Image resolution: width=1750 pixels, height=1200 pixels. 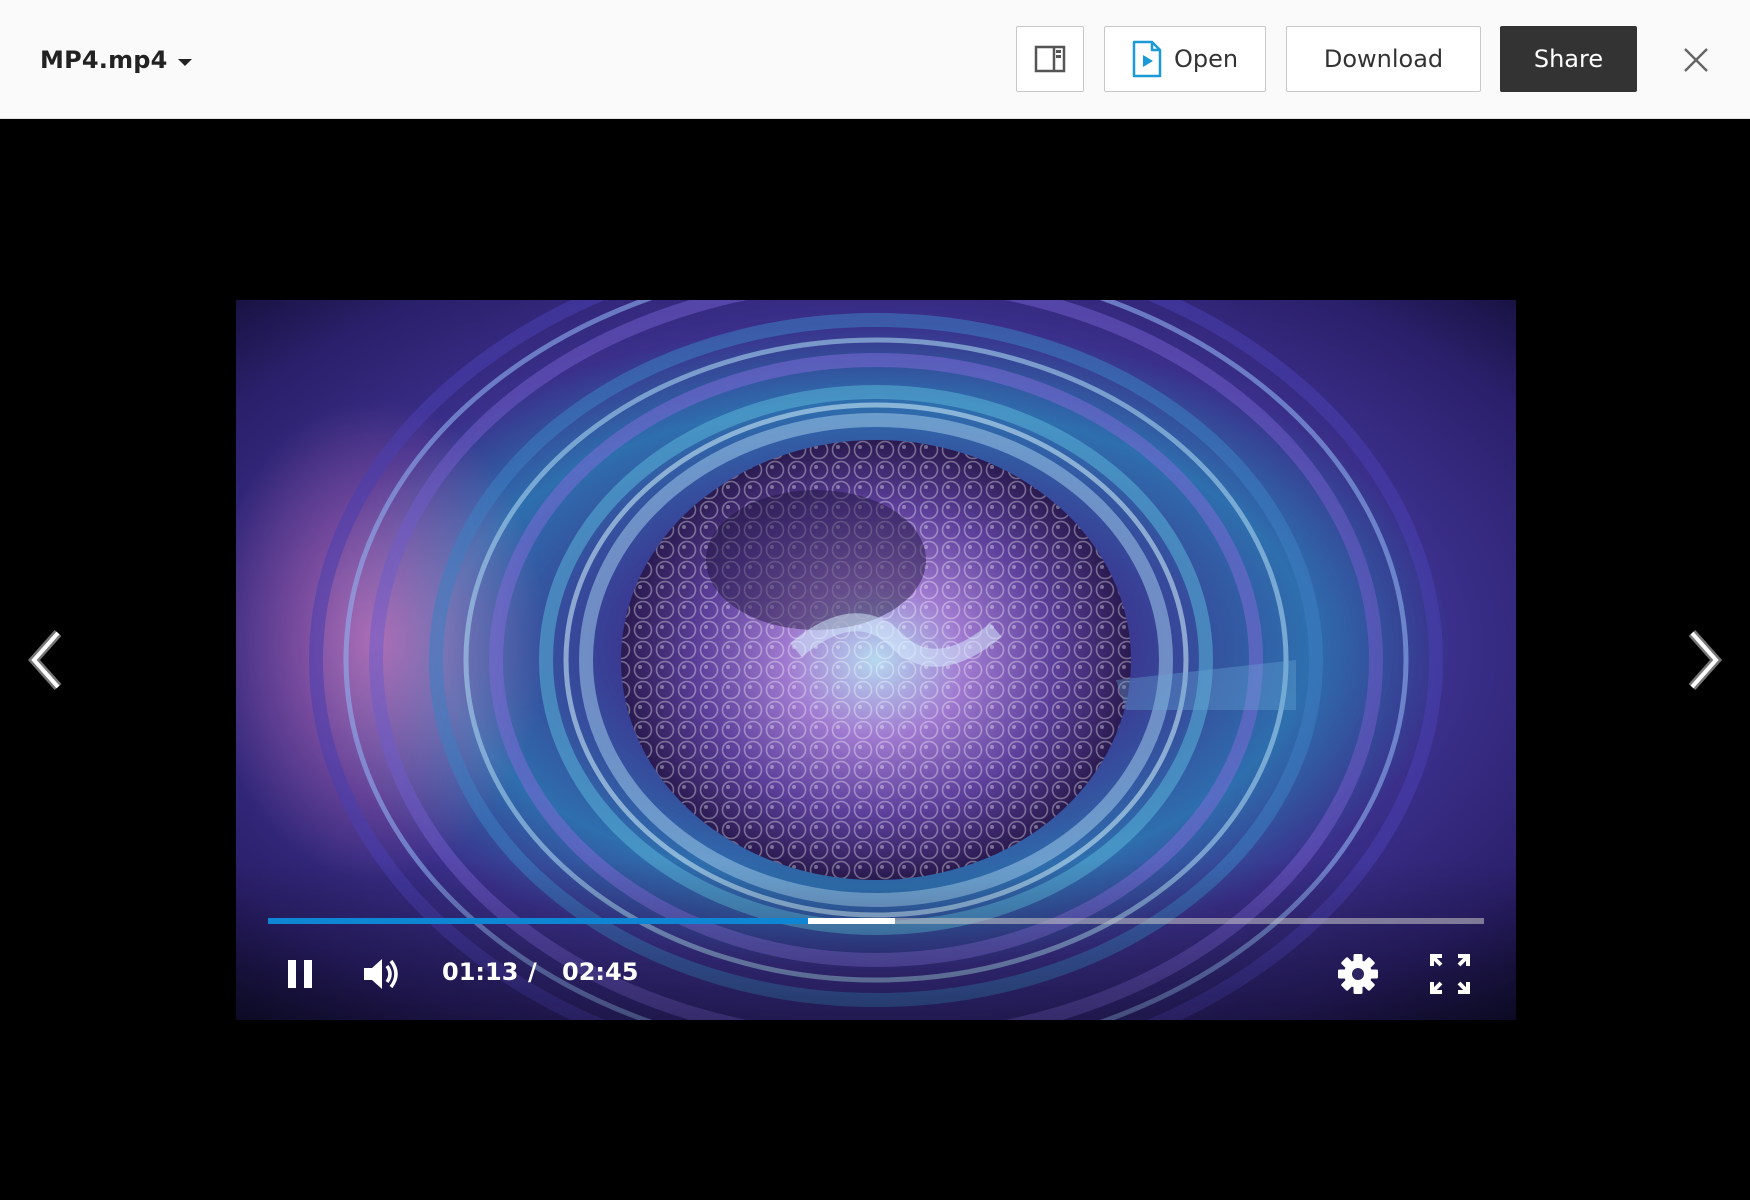 I want to click on open-button: Open, so click(x=1185, y=59).